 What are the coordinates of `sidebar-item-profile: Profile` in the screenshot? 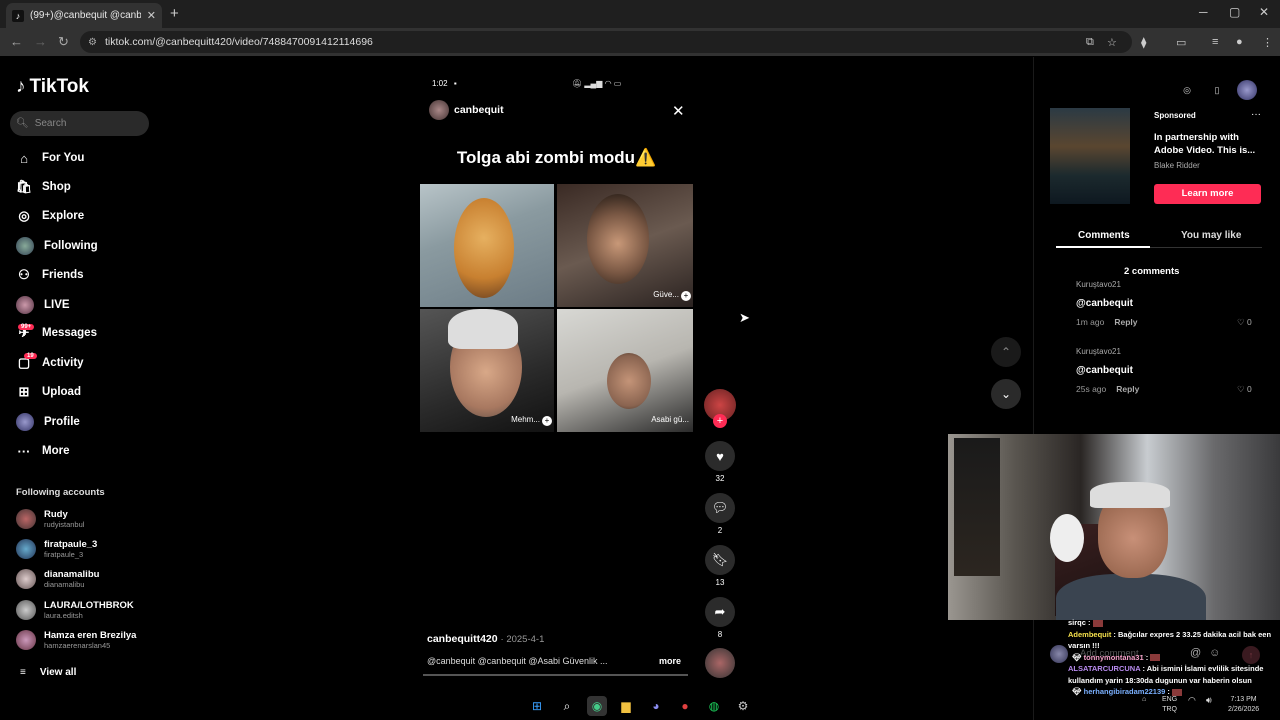 It's located at (48, 422).